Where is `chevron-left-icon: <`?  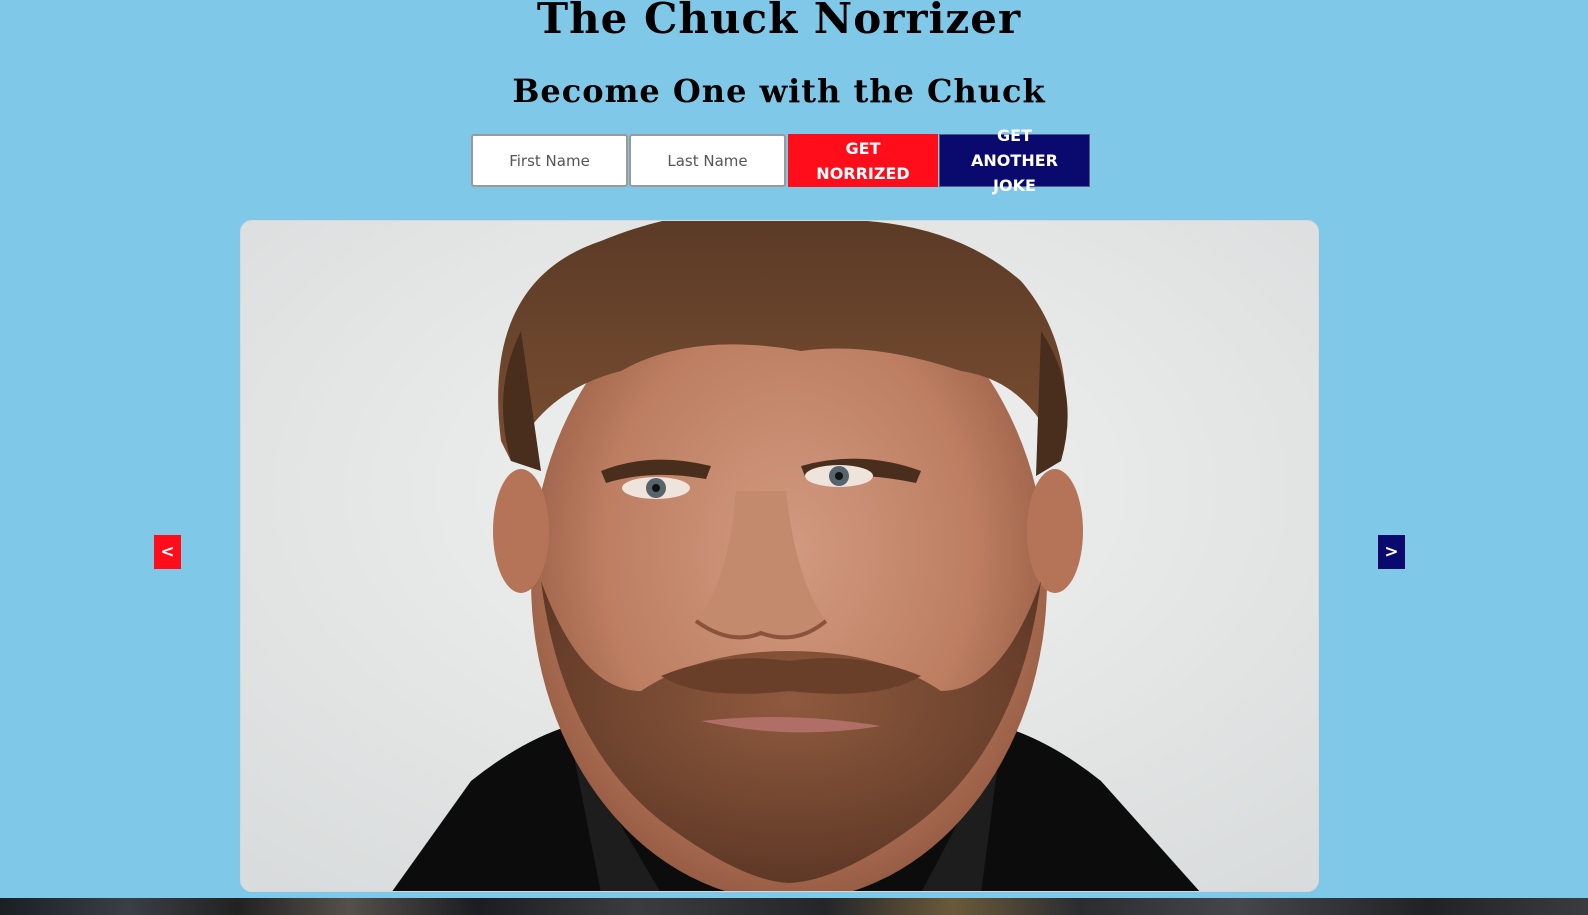
chevron-left-icon: < is located at coordinates (167, 552).